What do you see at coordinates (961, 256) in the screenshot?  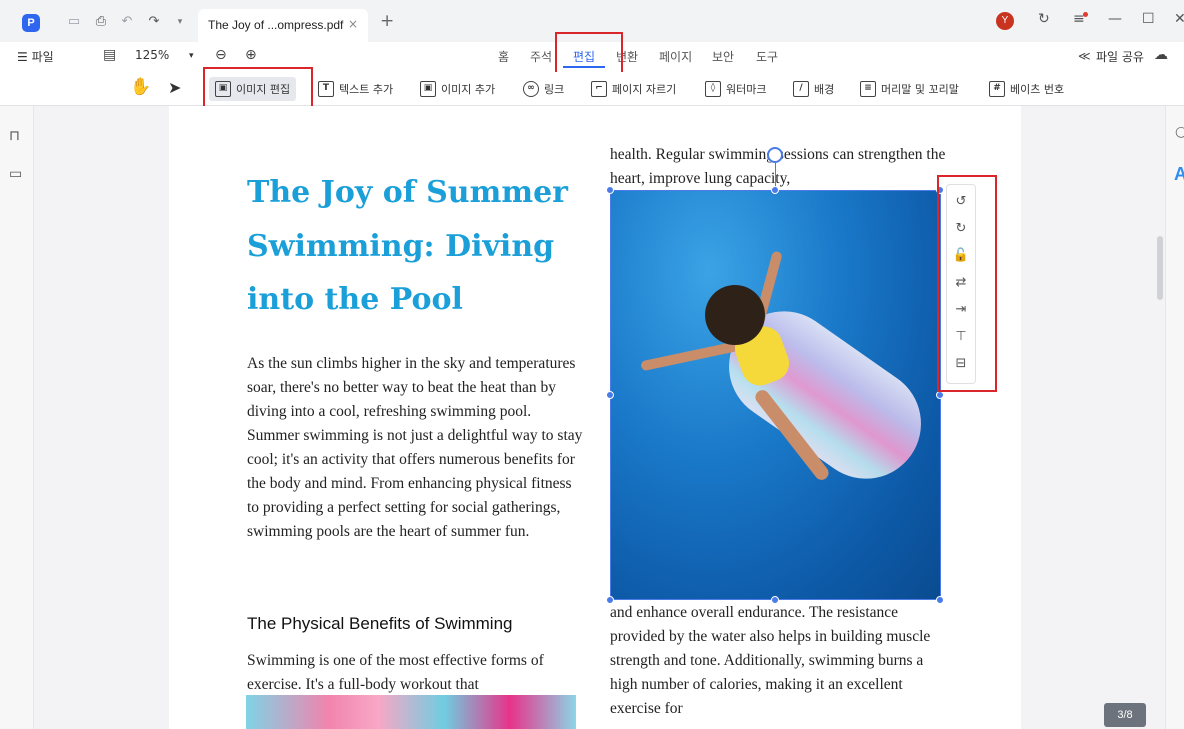 I see `unlock-icon: 🔓` at bounding box center [961, 256].